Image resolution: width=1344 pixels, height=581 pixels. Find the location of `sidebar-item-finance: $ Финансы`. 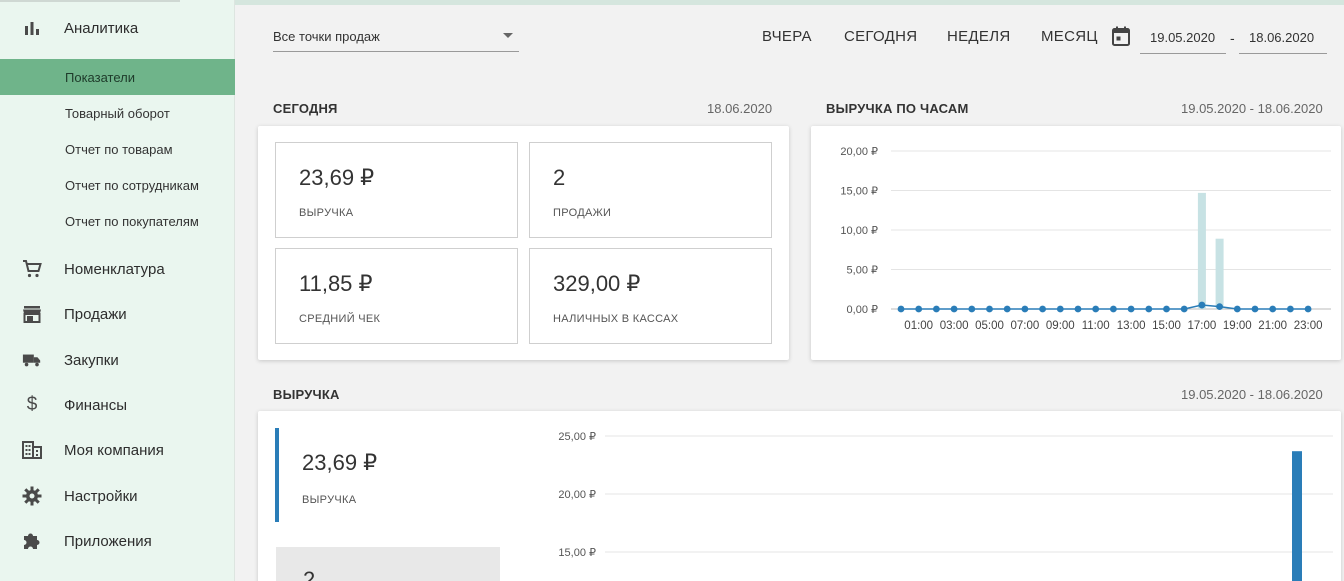

sidebar-item-finance: $ Финансы is located at coordinates (117, 405).